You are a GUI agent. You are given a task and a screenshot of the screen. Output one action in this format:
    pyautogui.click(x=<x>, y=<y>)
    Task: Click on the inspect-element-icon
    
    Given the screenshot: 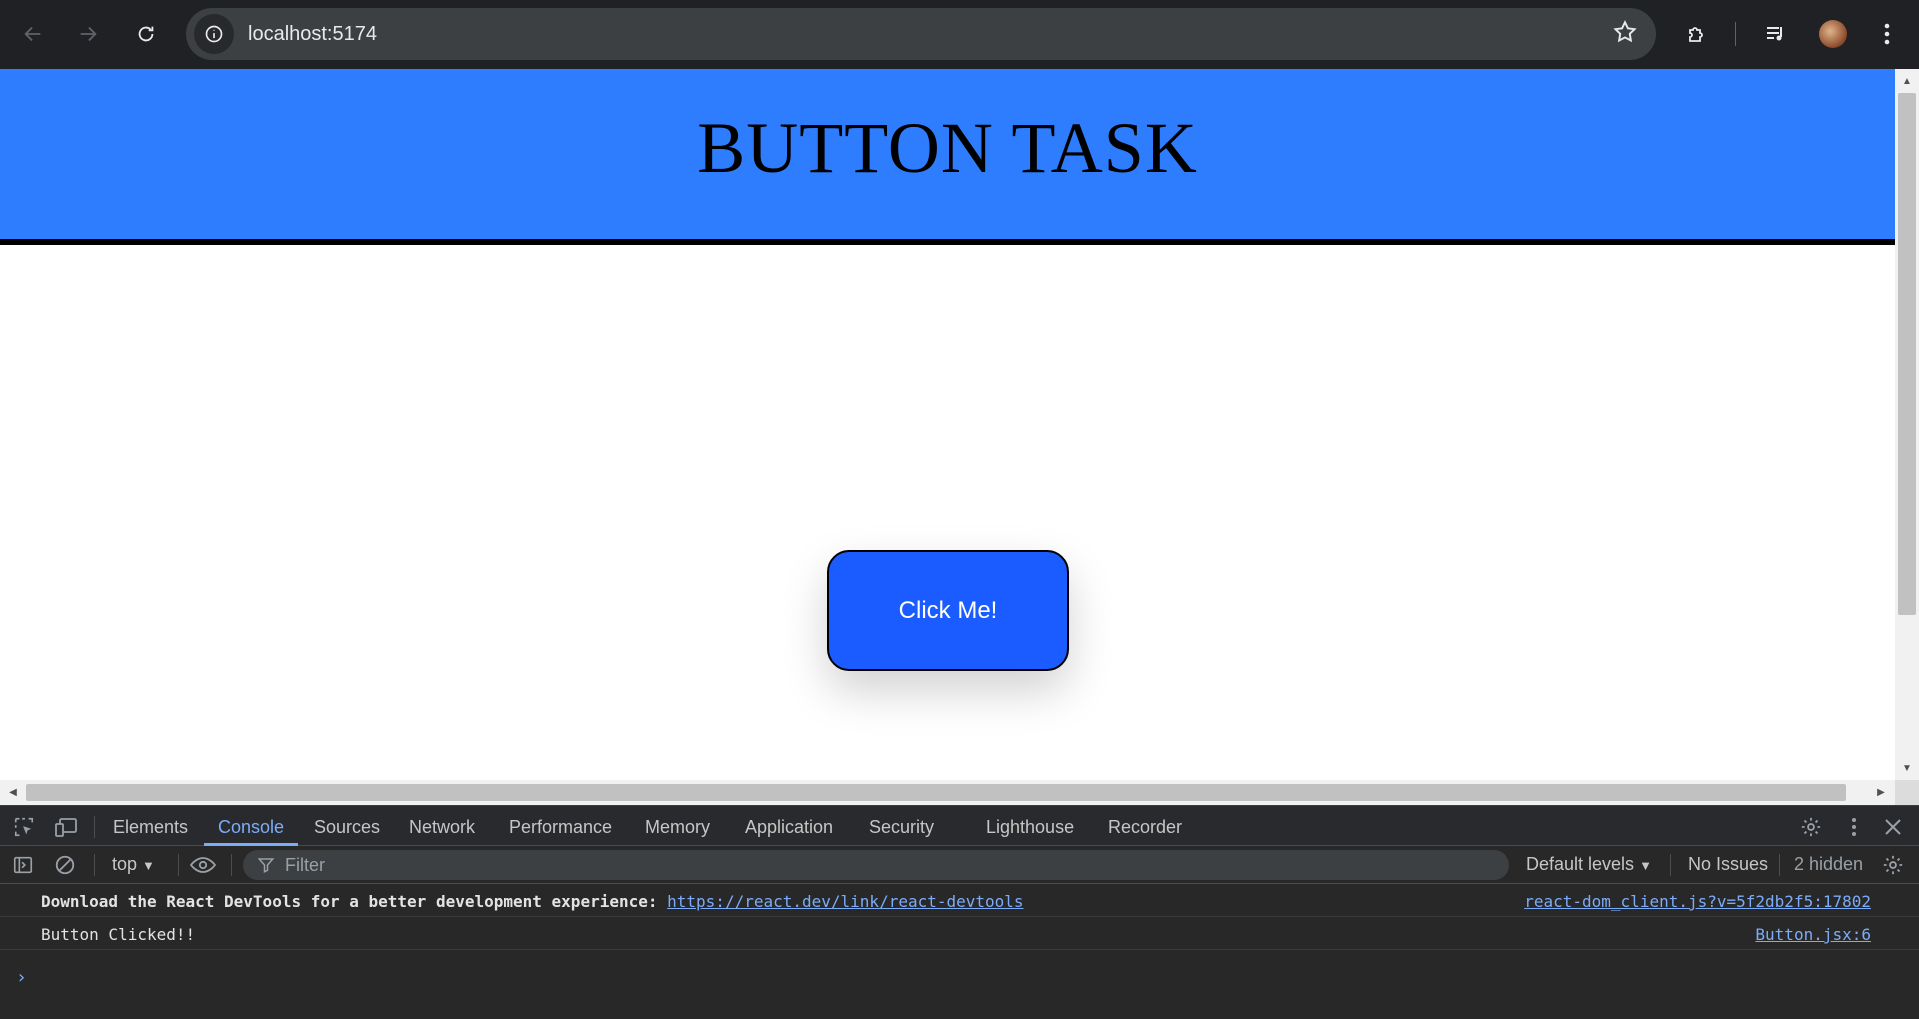 What is the action you would take?
    pyautogui.click(x=24, y=827)
    